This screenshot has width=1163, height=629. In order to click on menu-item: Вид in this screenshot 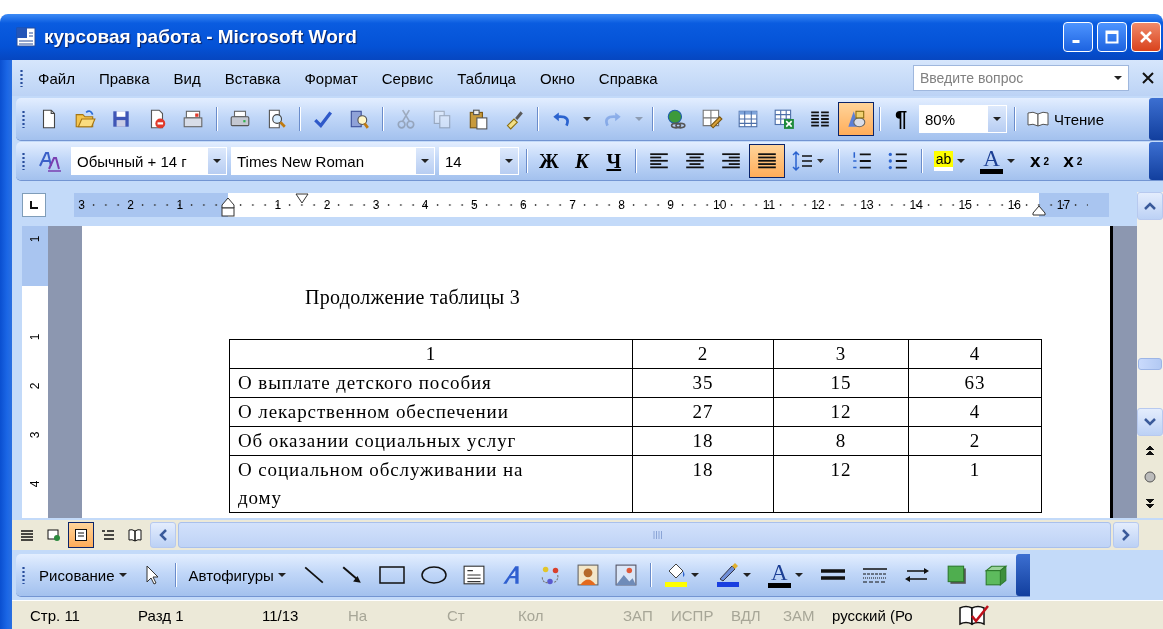, I will do `click(187, 78)`.